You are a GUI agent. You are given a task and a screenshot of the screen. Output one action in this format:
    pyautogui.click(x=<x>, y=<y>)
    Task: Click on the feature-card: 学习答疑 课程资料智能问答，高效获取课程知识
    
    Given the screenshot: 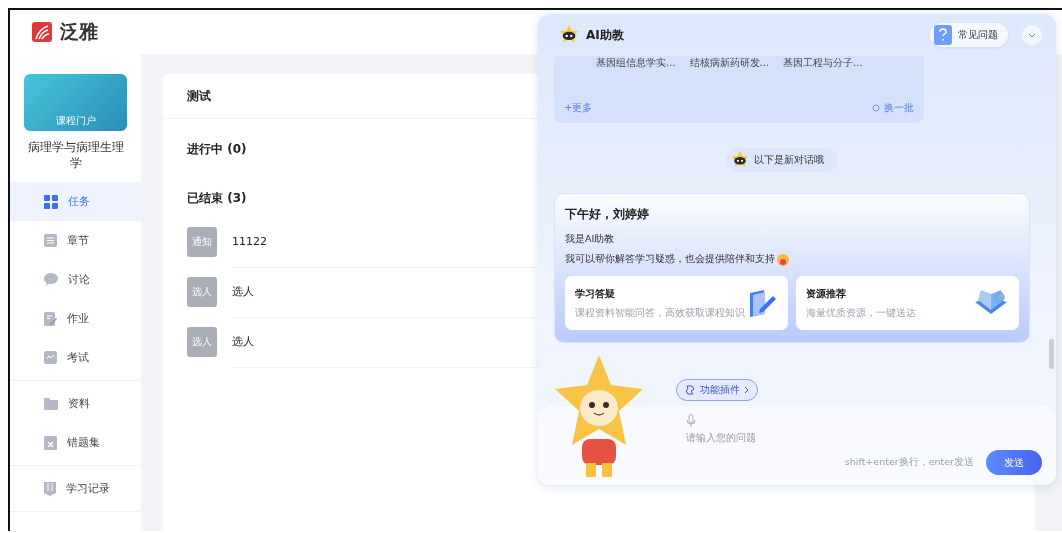 What is the action you would take?
    pyautogui.click(x=676, y=303)
    